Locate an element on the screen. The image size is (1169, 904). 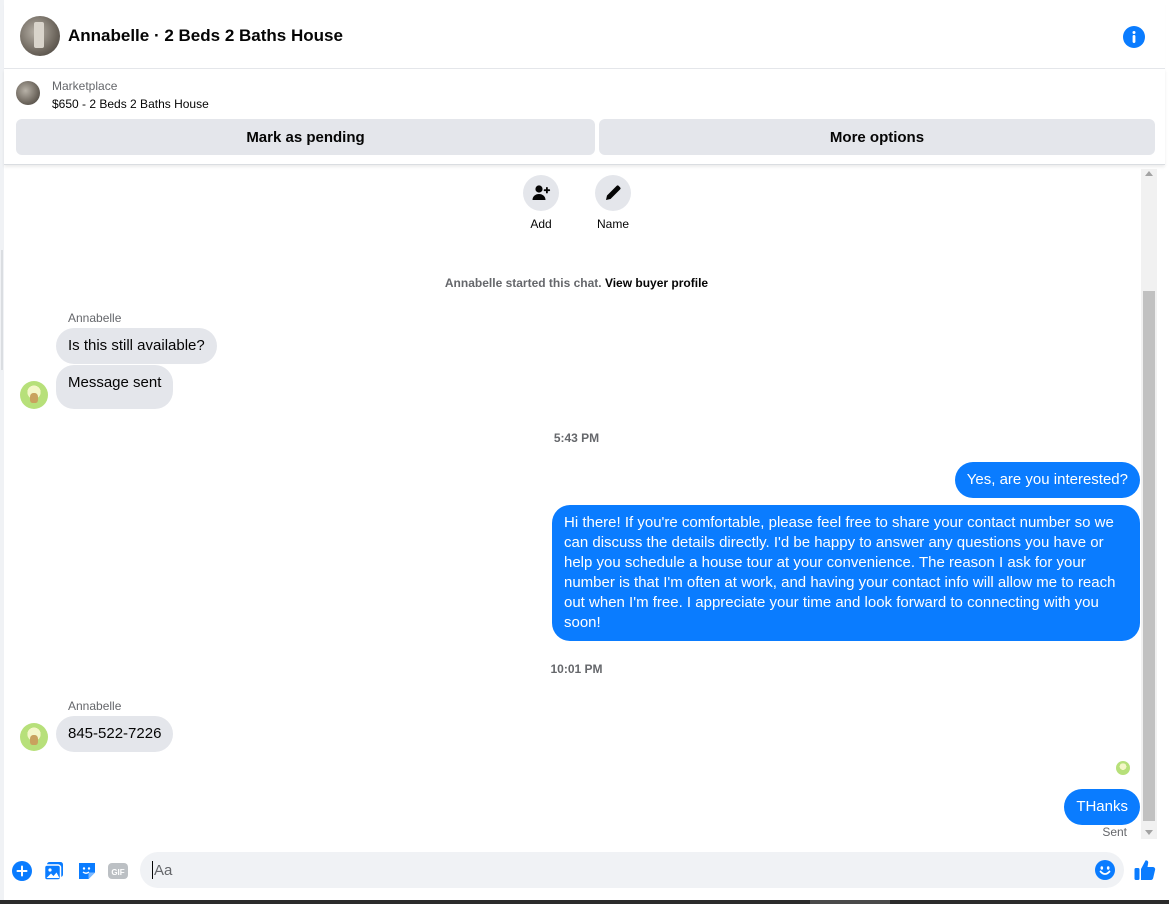
read-receipt-avatar is located at coordinates (1123, 768).